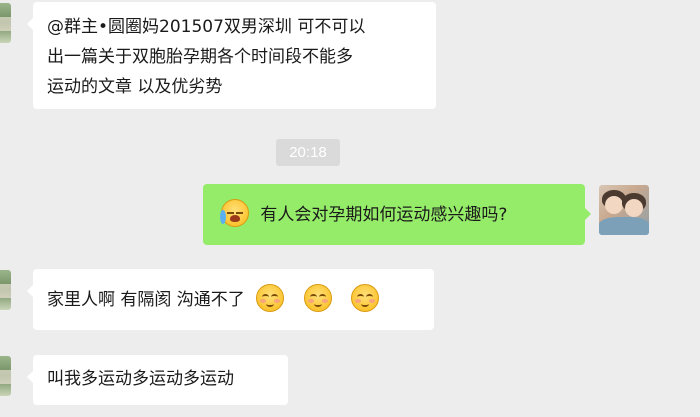 This screenshot has width=700, height=417. Describe the element at coordinates (206, 27) in the screenshot. I see `message-line: @群主•圆圈妈201507双男深圳 可不可以` at that location.